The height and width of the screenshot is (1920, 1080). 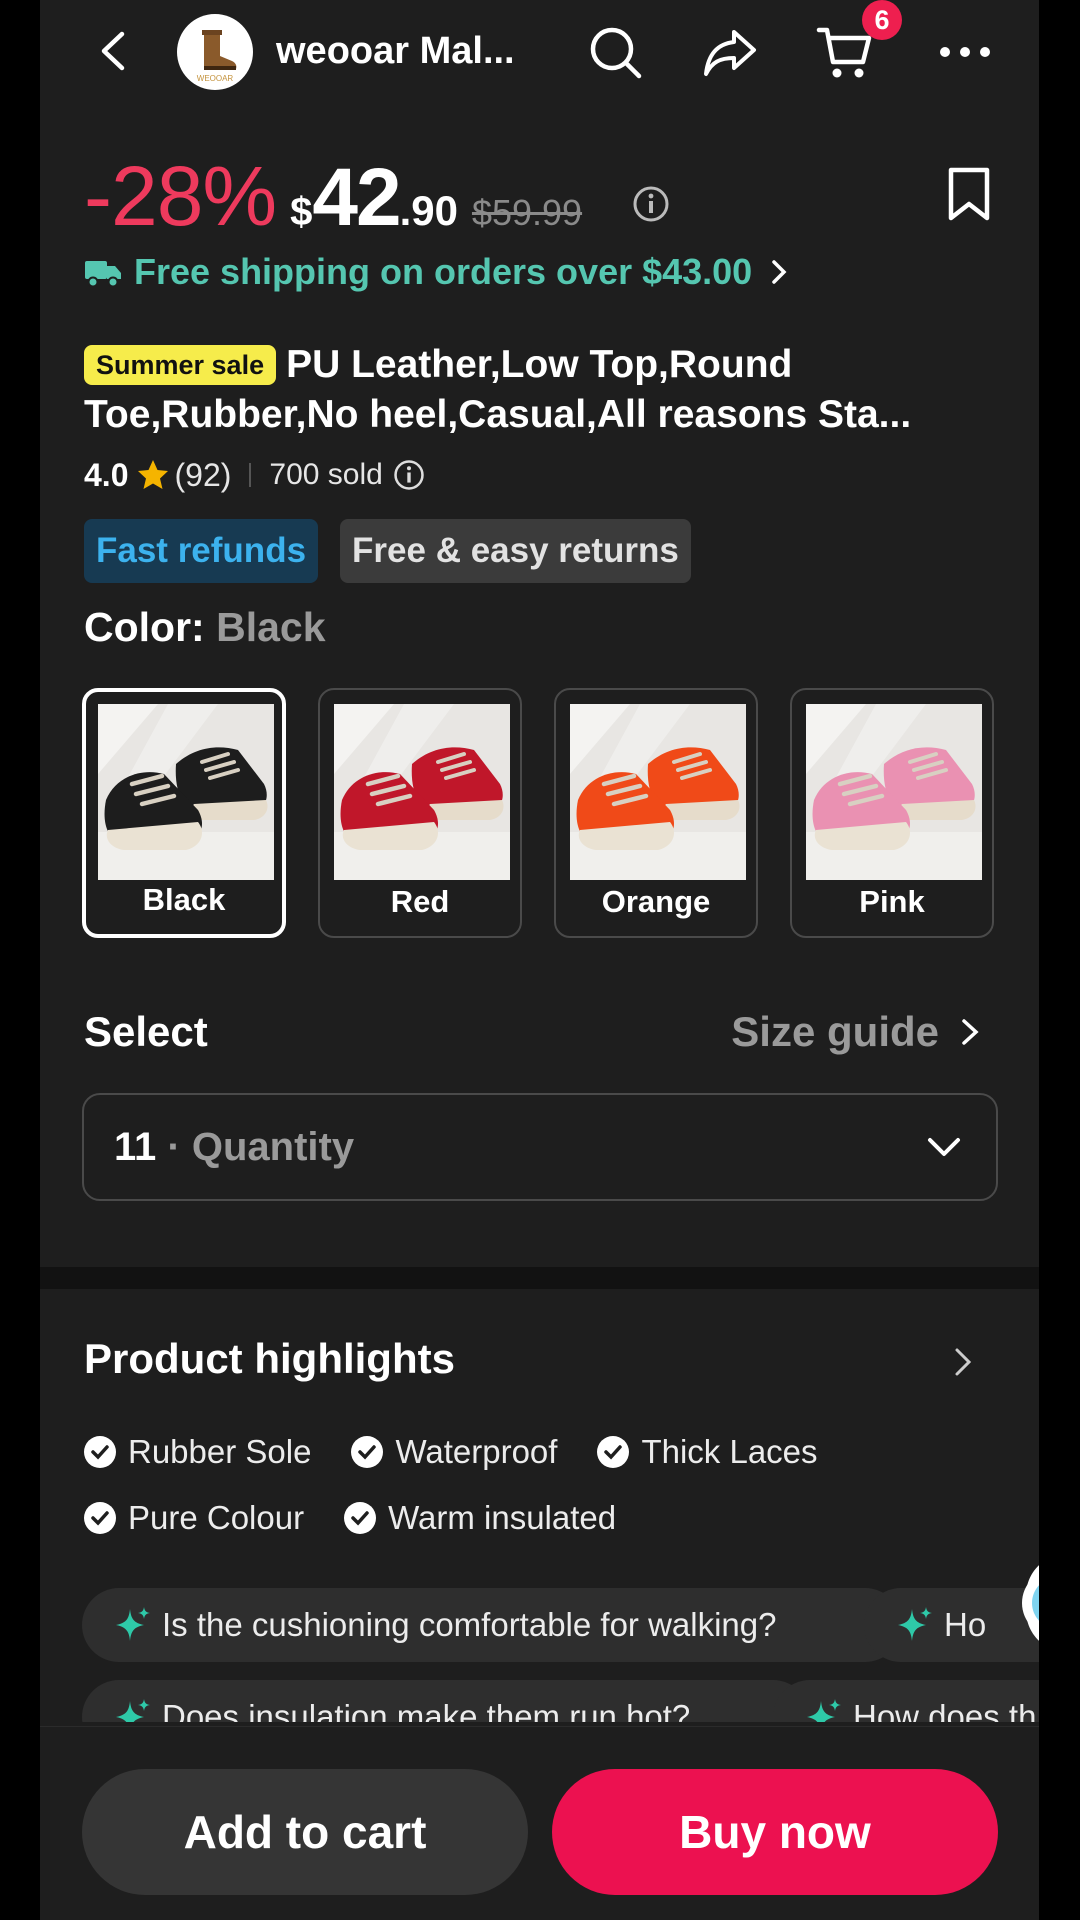 What do you see at coordinates (502, 1517) in the screenshot?
I see `highlight-label: Warm insulated` at bounding box center [502, 1517].